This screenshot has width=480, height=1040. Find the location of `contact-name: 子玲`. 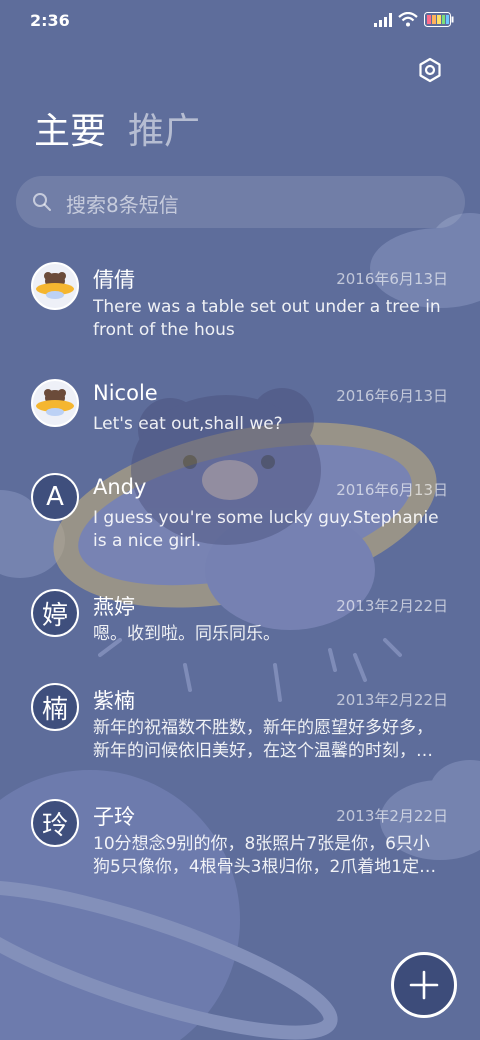

contact-name: 子玲 is located at coordinates (114, 817).